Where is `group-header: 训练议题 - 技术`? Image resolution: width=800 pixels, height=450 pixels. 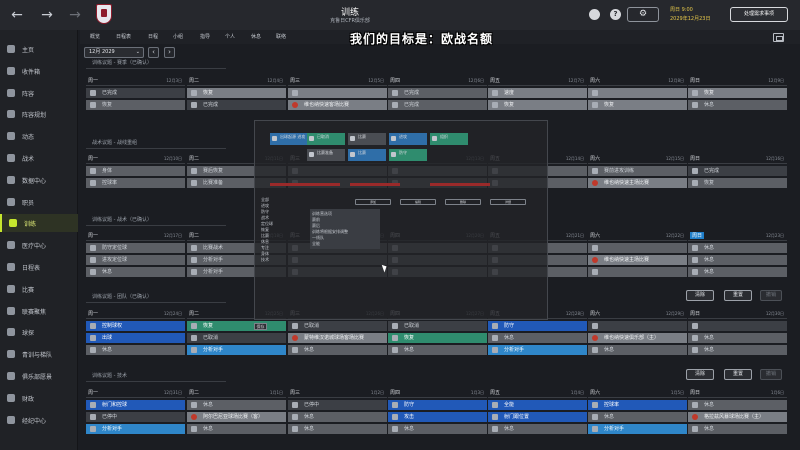 group-header: 训练议题 - 技术 is located at coordinates (156, 376).